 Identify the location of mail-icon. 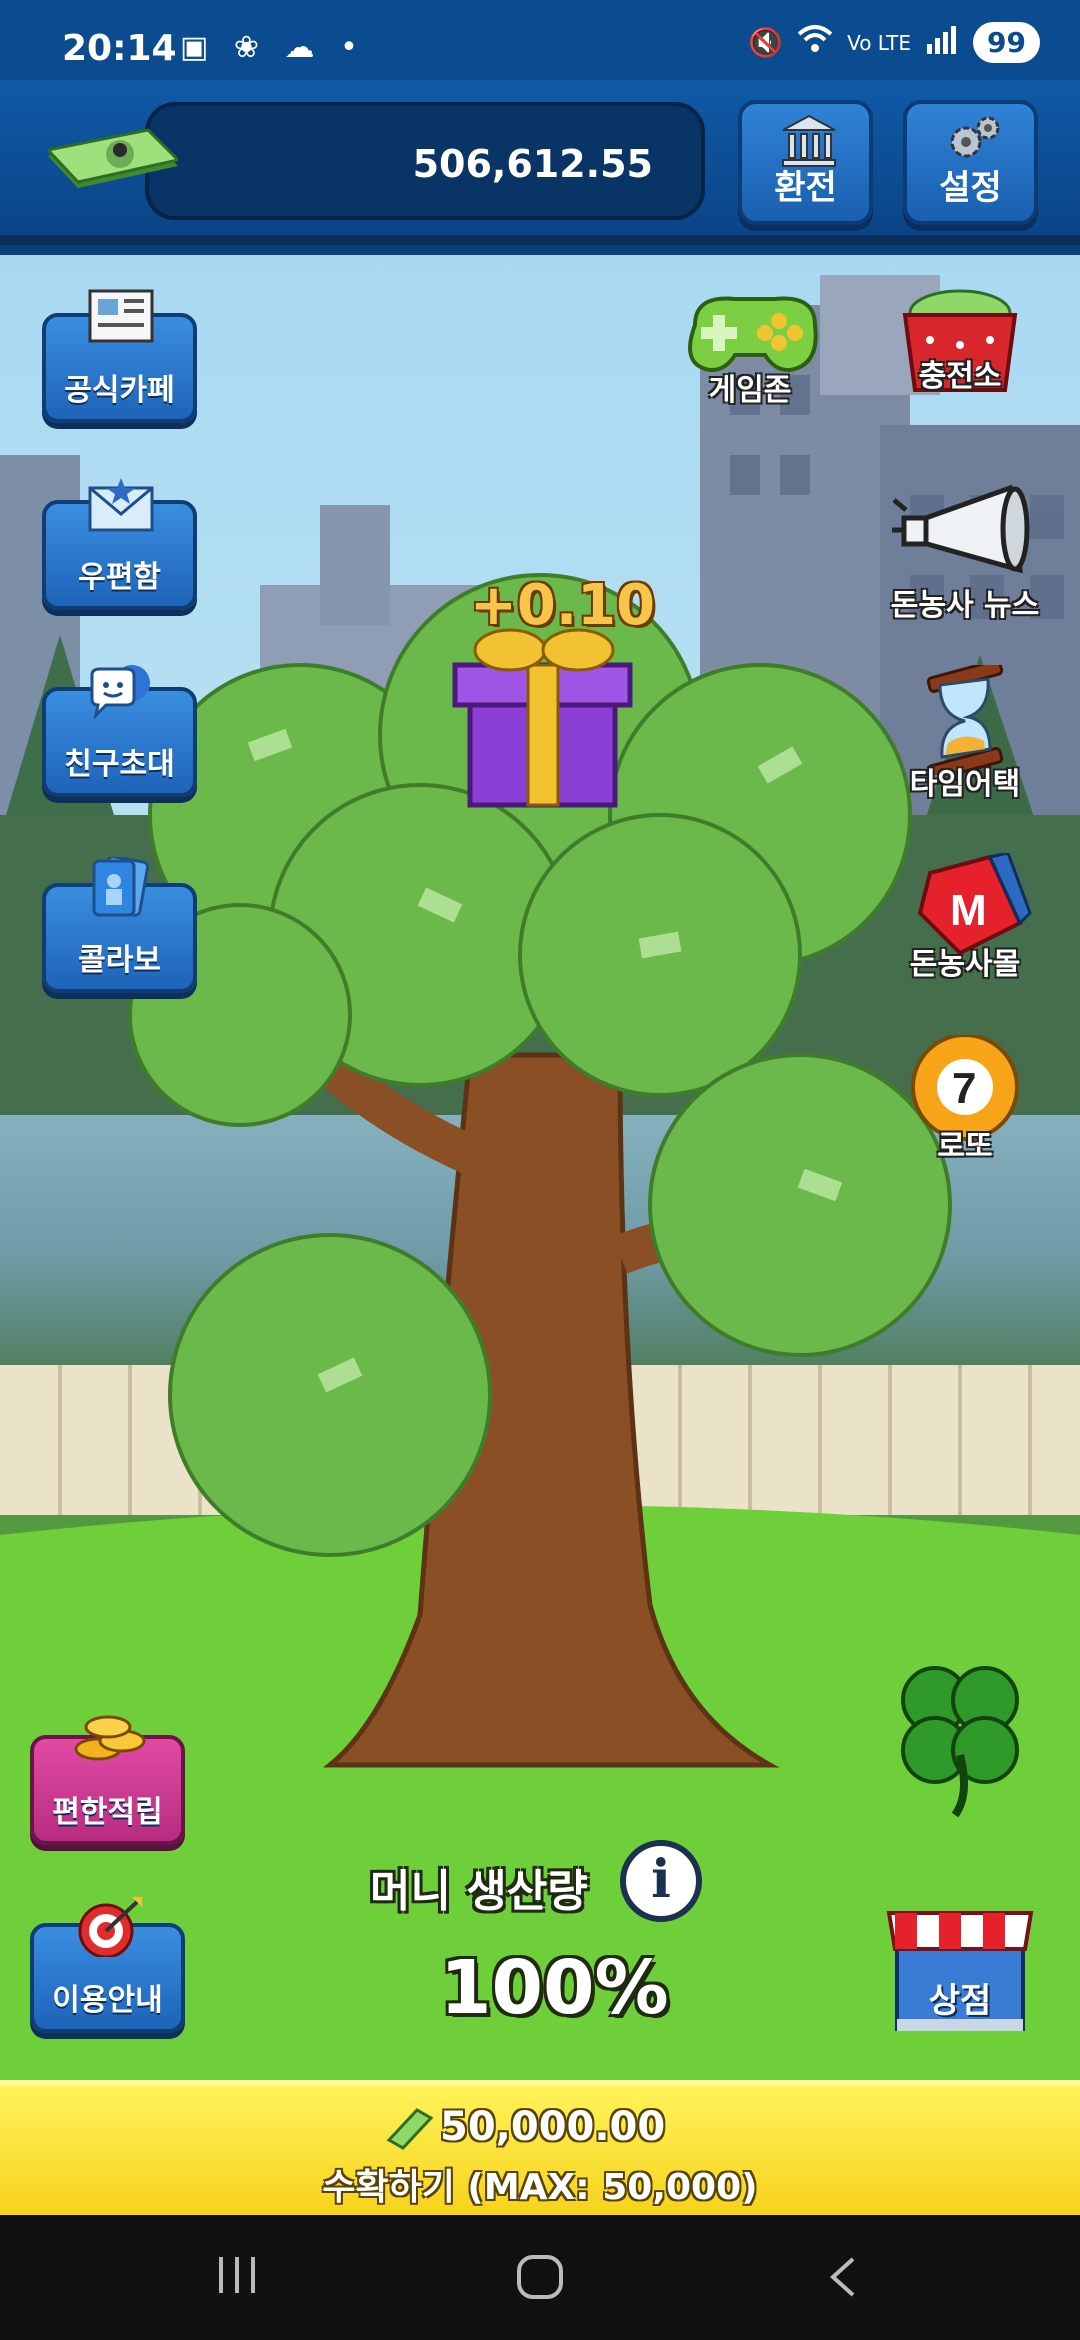
(121, 505).